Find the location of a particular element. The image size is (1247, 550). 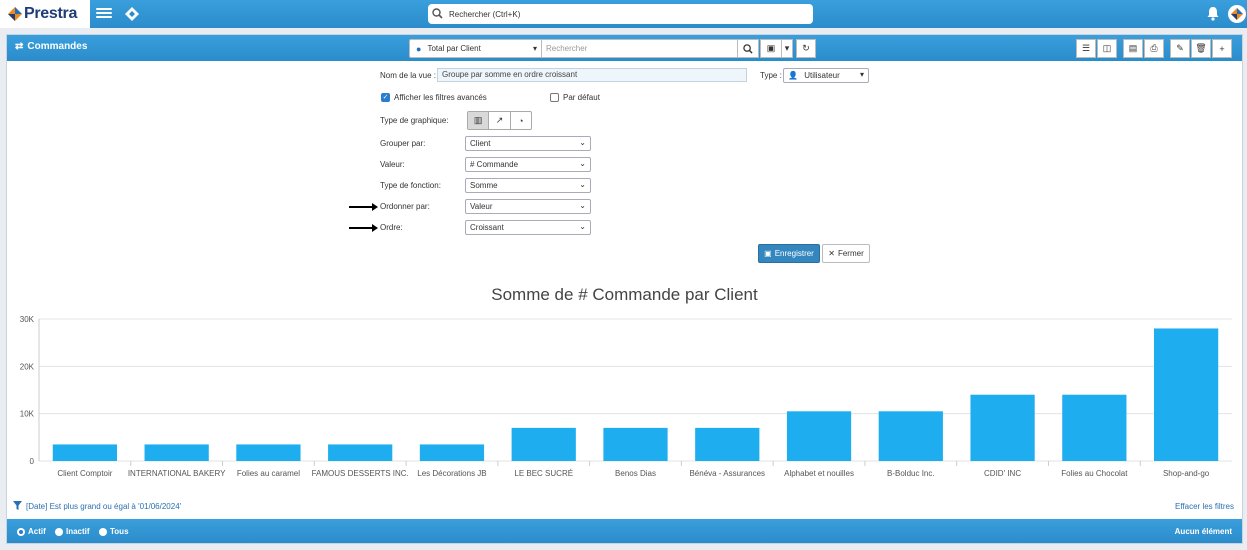

edit-button: ✎ is located at coordinates (1180, 48).